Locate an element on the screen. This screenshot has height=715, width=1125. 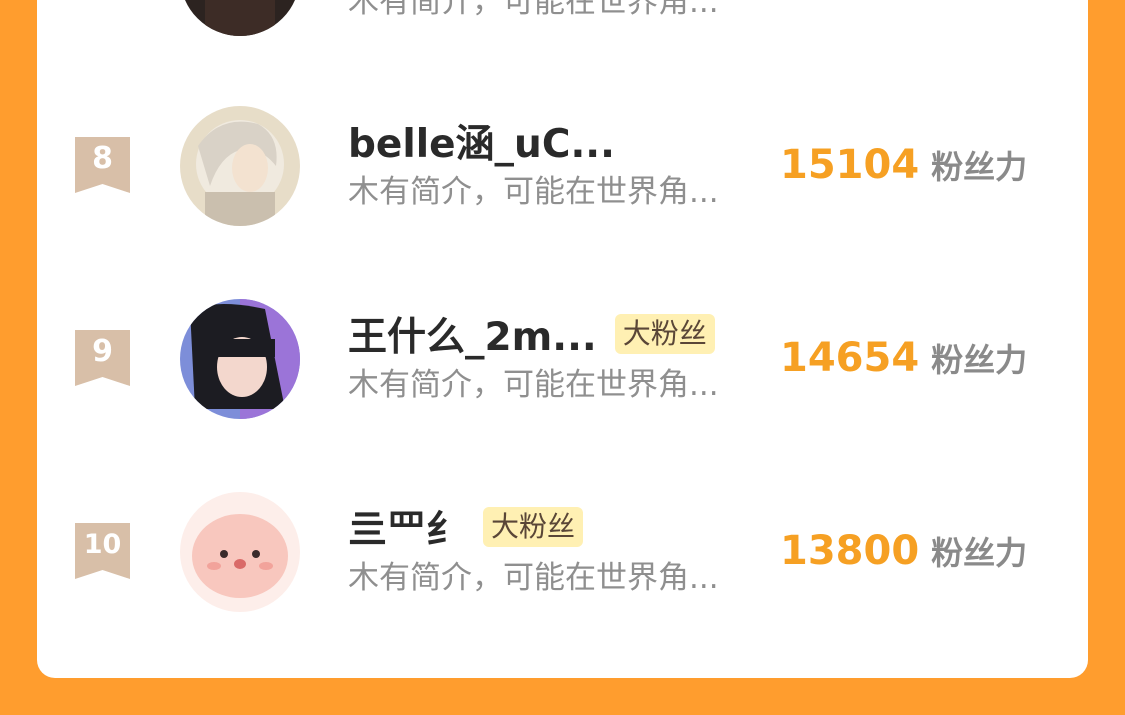
fan-power-value: 13800 is located at coordinates (850, 551).